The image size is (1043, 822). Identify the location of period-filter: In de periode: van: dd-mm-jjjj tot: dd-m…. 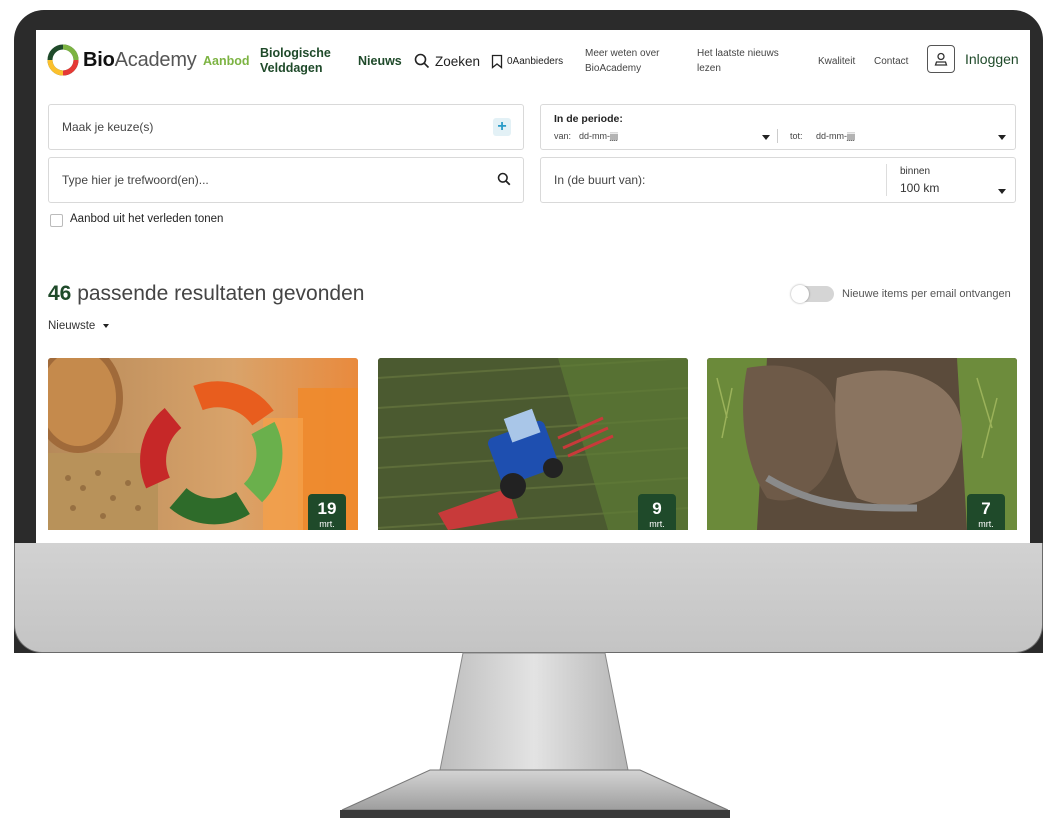
(778, 127).